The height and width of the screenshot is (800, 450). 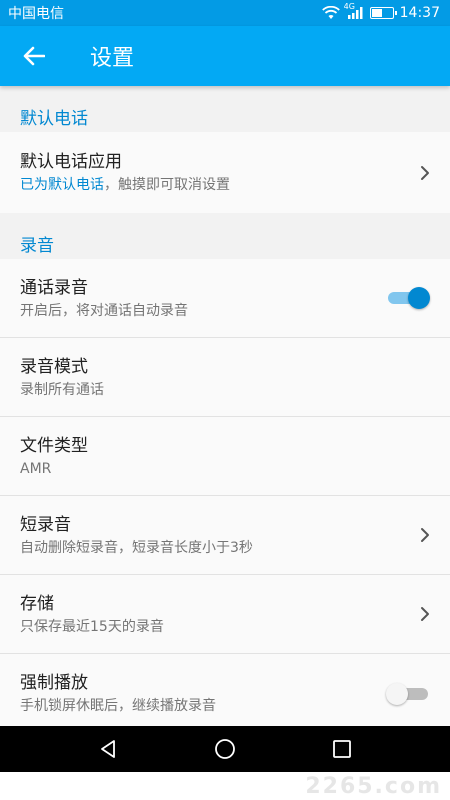 I want to click on setting-subtitle: 手机锁屏休眠后，继续播放录音, so click(x=118, y=706).